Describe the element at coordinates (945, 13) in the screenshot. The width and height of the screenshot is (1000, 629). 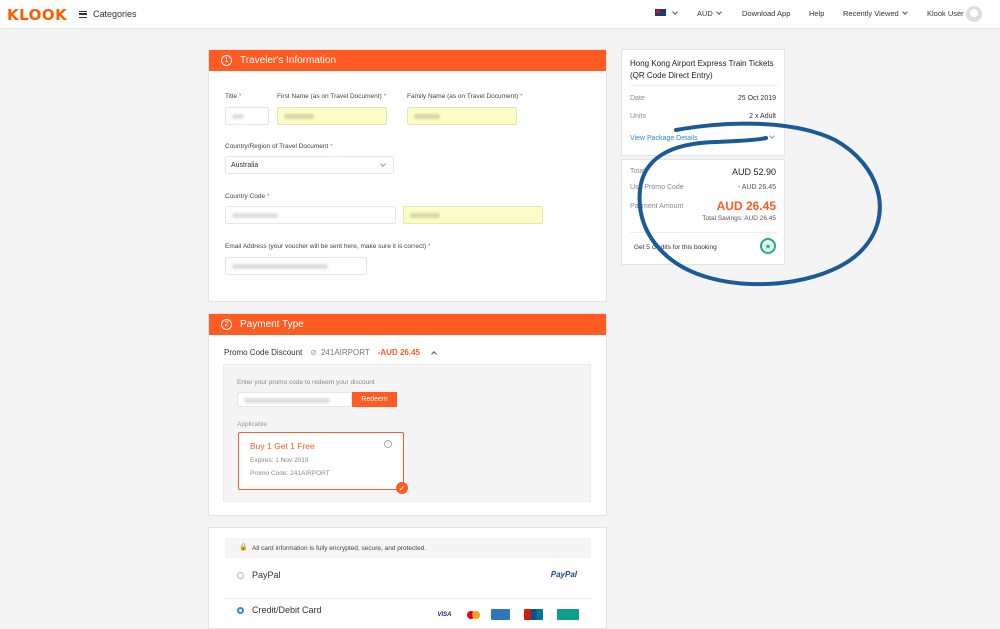
I see `user-menu: Klook User` at that location.